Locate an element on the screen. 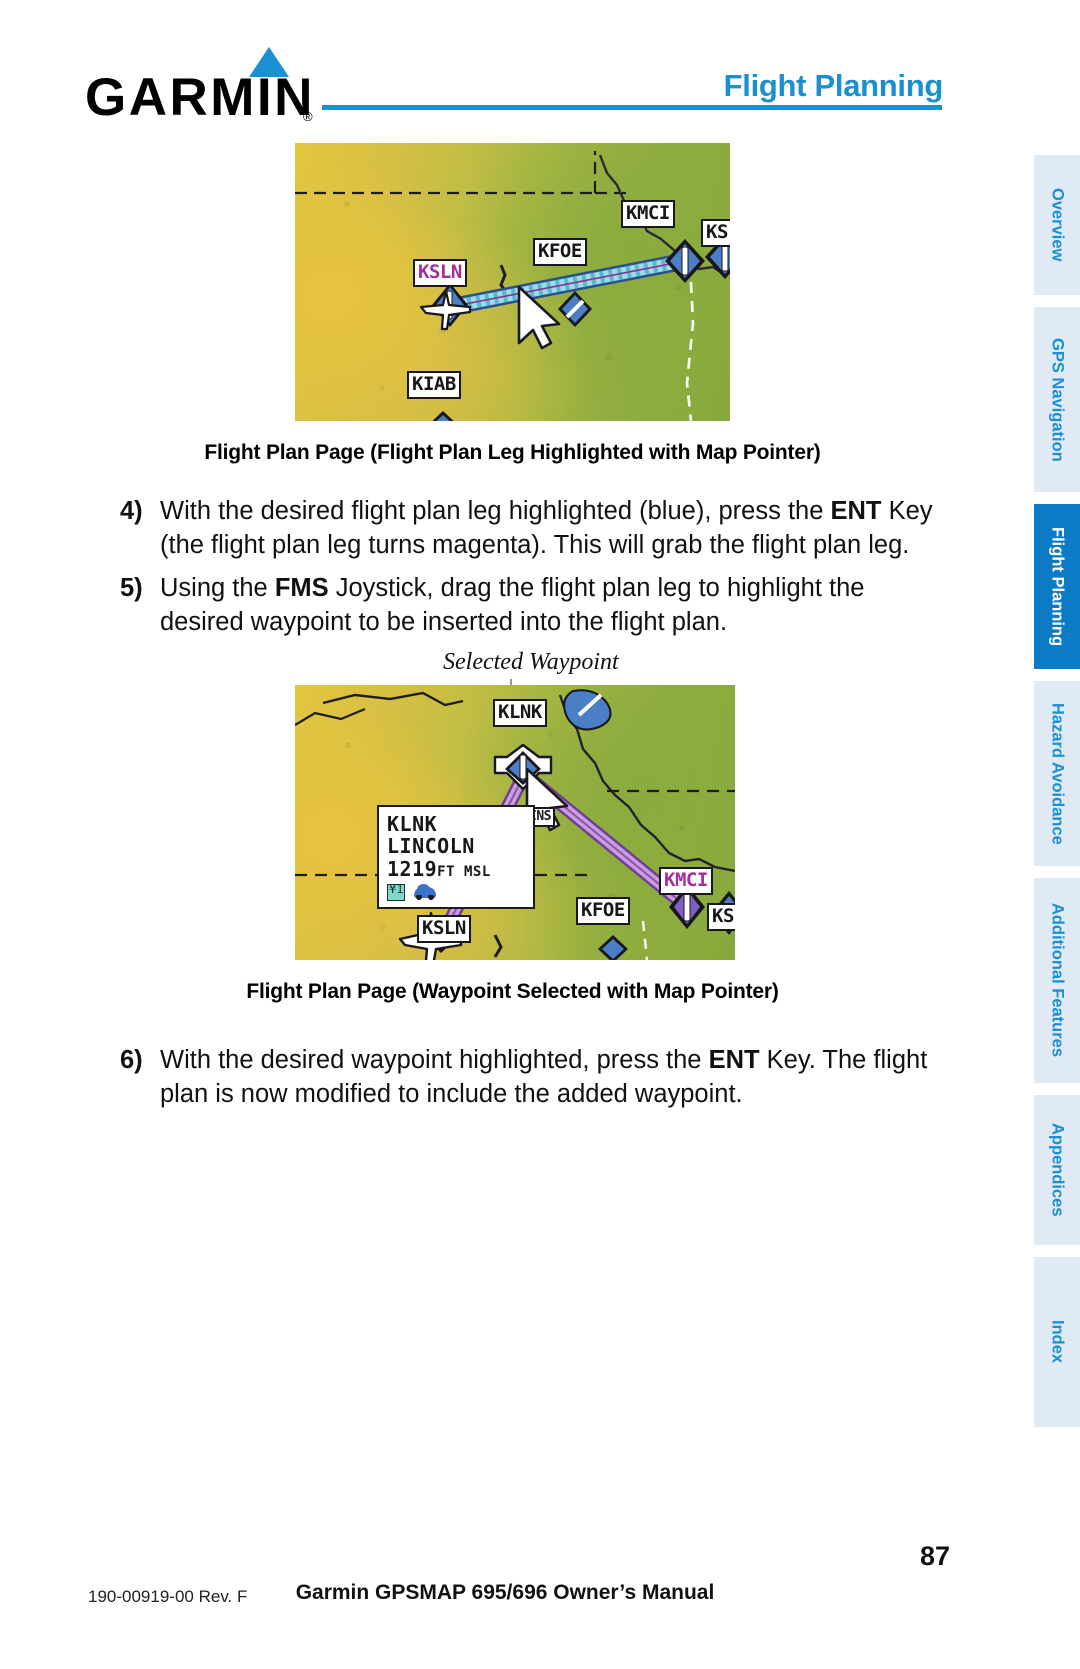  section-tab-appendices: Appendices is located at coordinates (1057, 1170).